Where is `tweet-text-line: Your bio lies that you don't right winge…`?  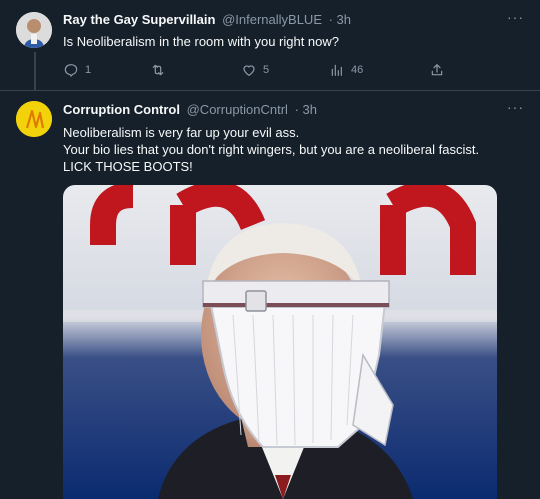 tweet-text-line: Your bio lies that you don't right winge… is located at coordinates (271, 149).